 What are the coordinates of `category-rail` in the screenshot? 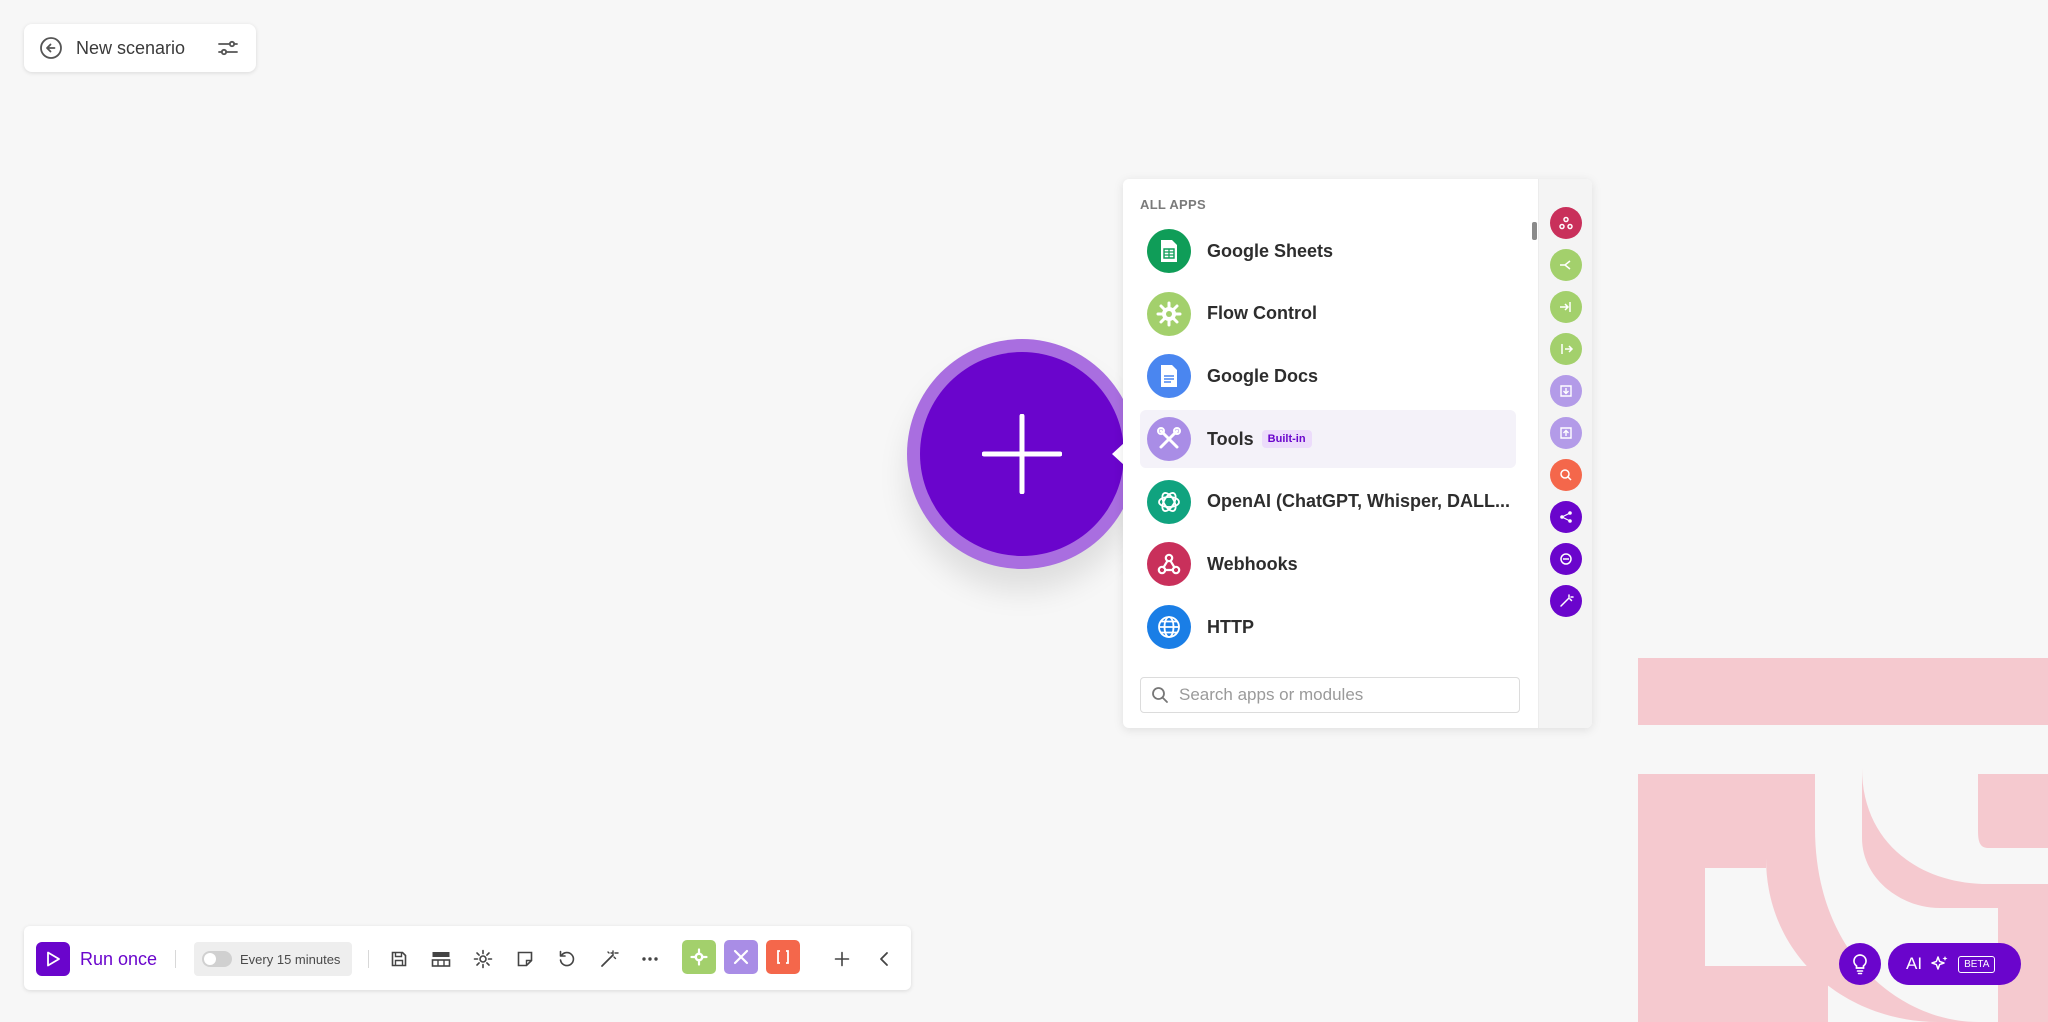 It's located at (1565, 453).